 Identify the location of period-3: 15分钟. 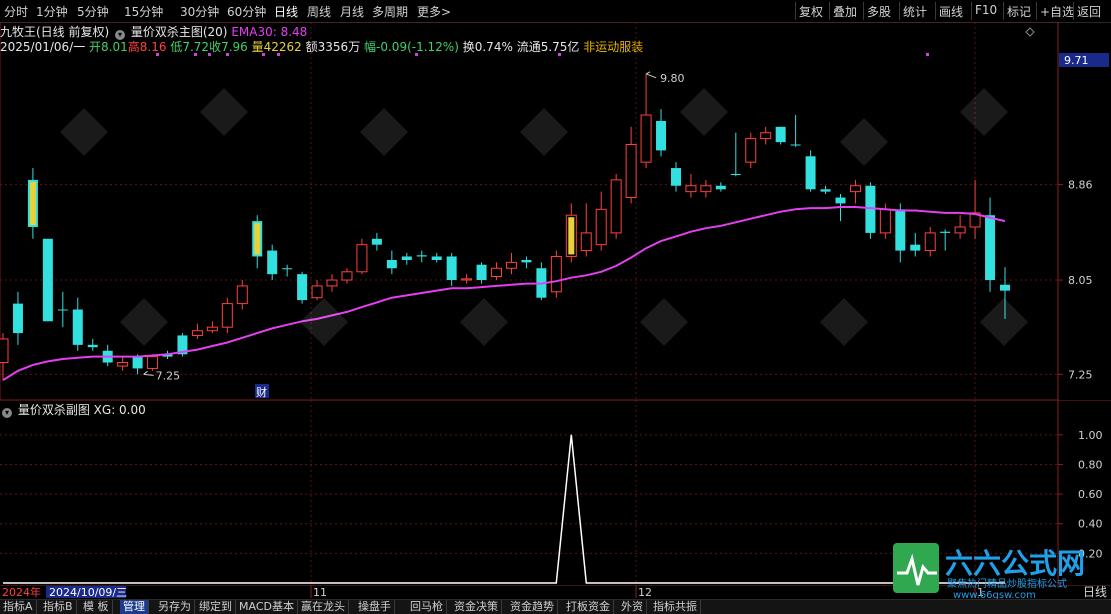
(143, 11).